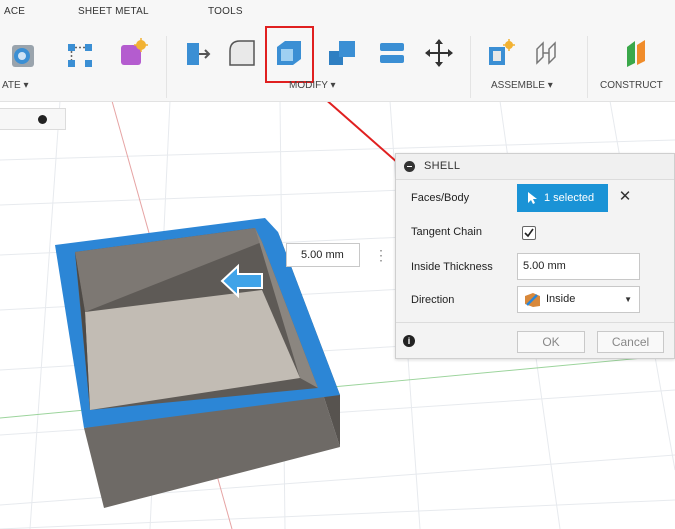 This screenshot has width=675, height=529. What do you see at coordinates (578, 266) in the screenshot?
I see `inside-thickness-field: 5.00 mm` at bounding box center [578, 266].